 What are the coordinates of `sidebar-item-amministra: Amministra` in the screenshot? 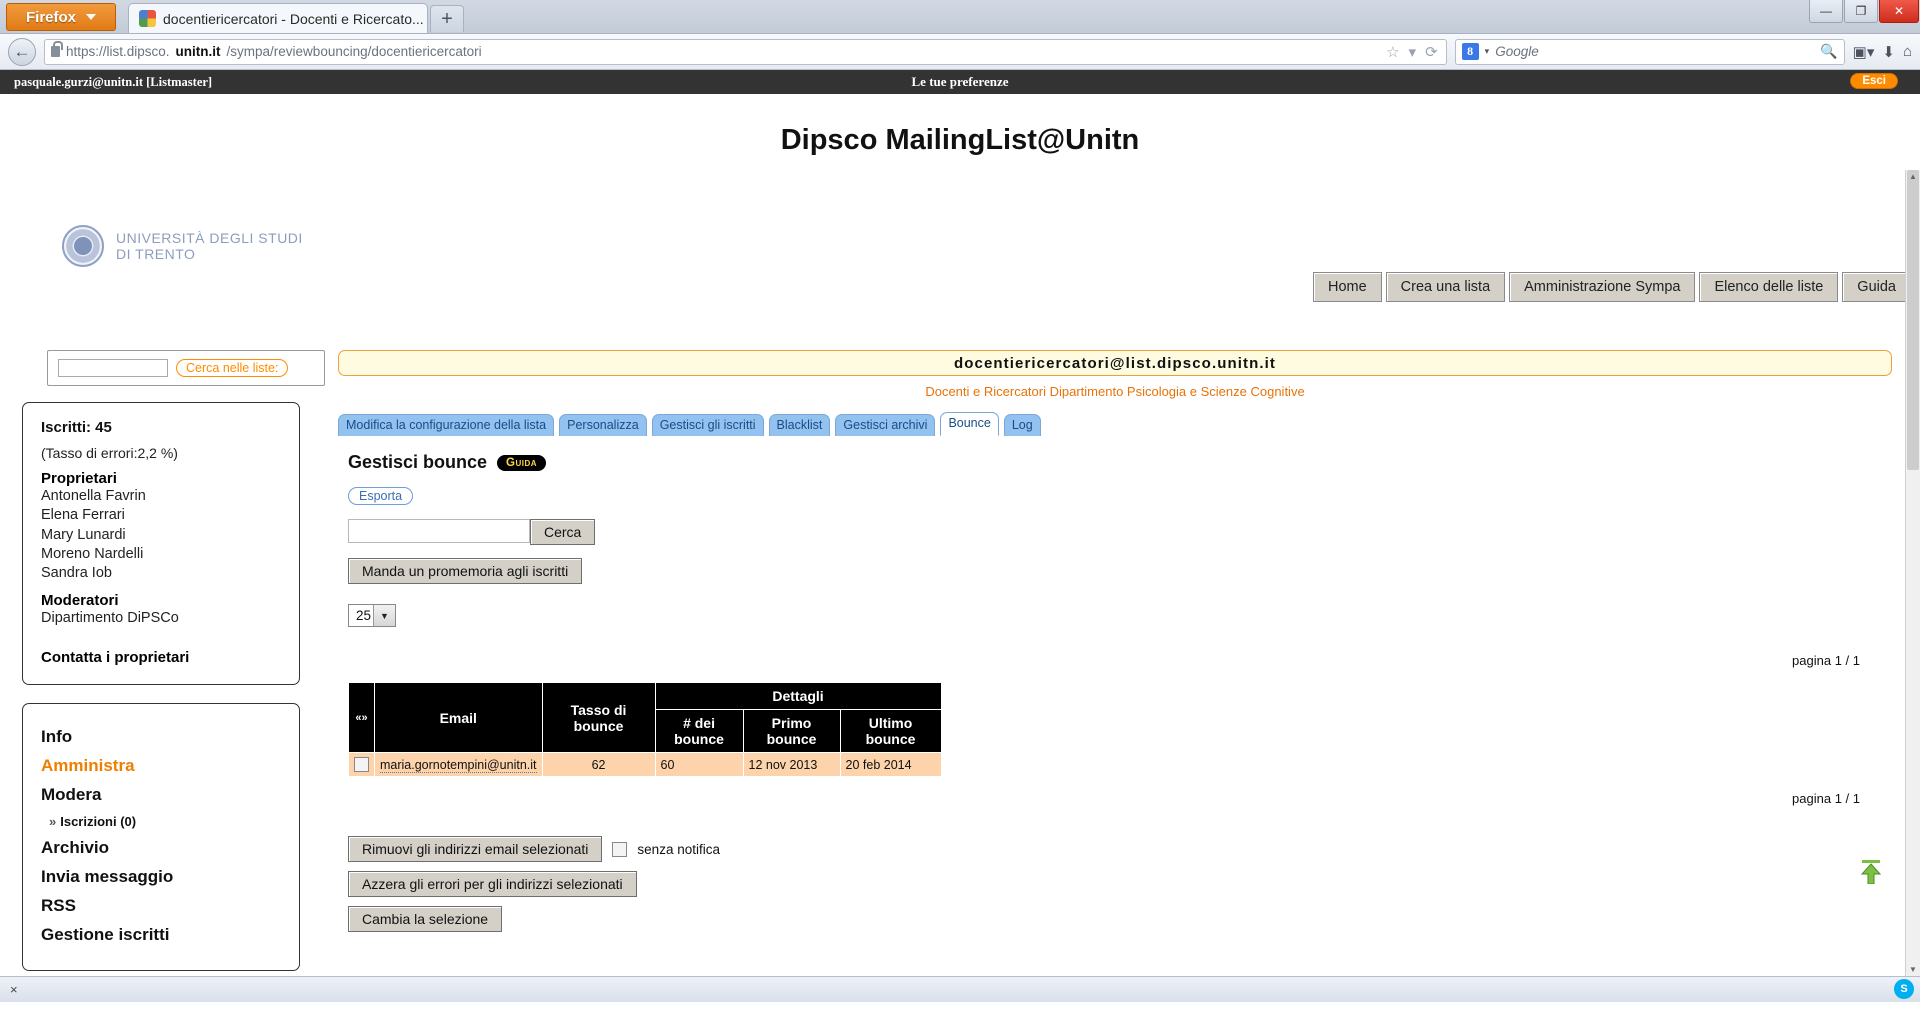 It's located at (161, 766).